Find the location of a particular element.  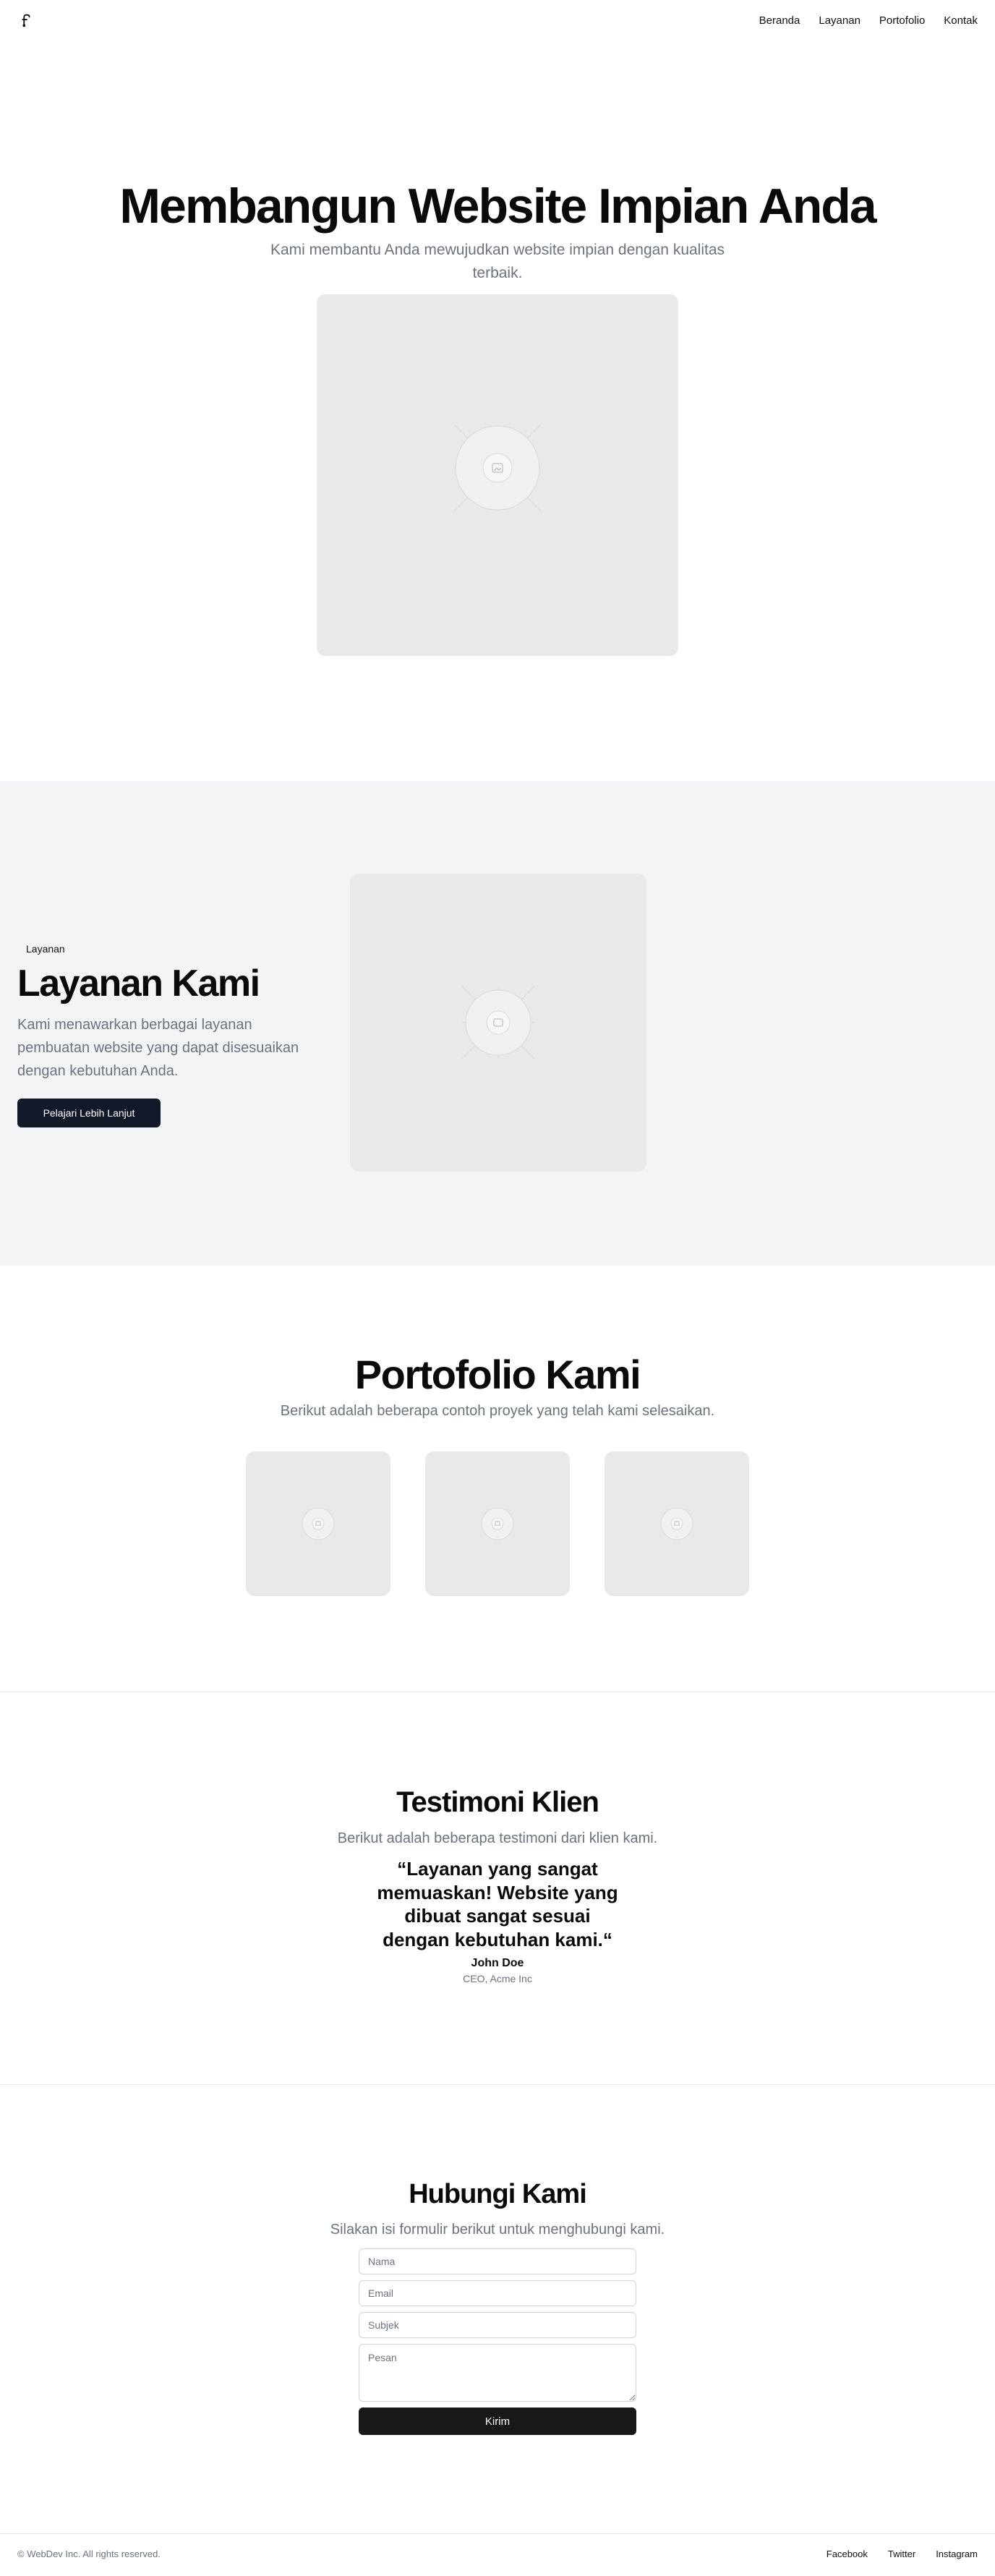

testimonials-title: Testimoni Klien is located at coordinates (497, 1802).